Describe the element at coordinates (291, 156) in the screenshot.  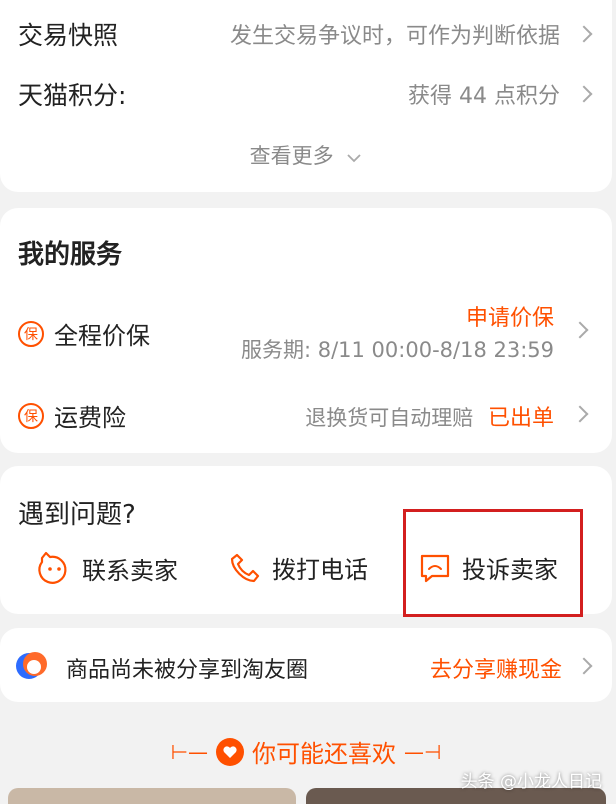
I see `see-more-label: 查看更多` at that location.